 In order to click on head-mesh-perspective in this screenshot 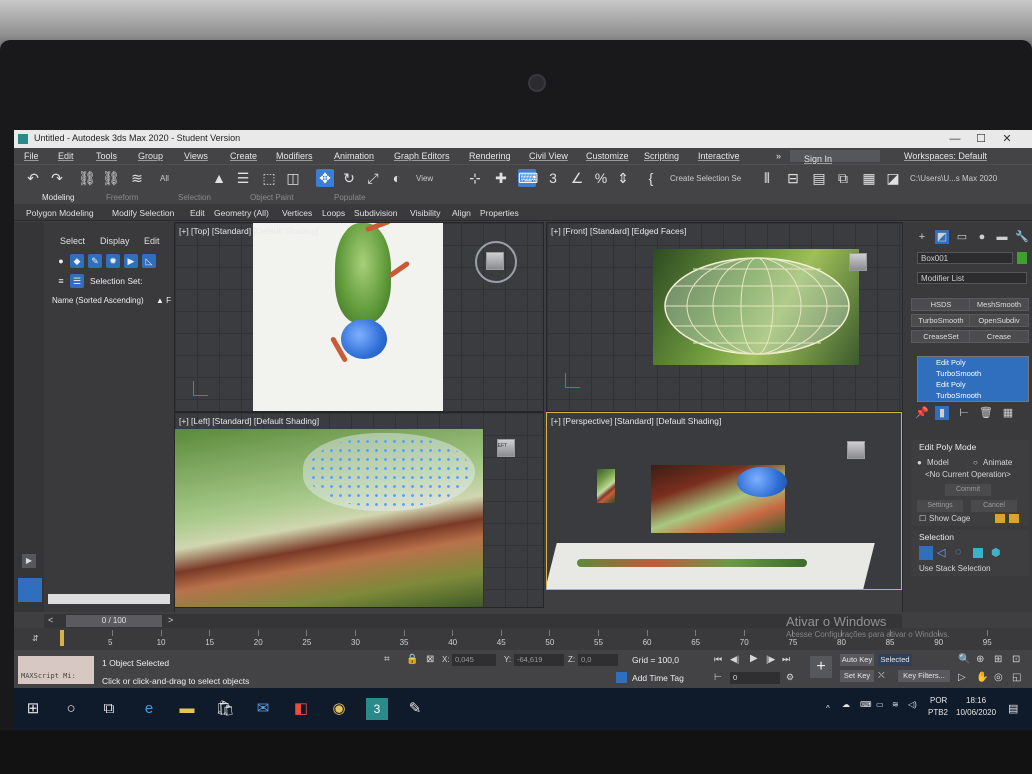, I will do `click(762, 482)`.